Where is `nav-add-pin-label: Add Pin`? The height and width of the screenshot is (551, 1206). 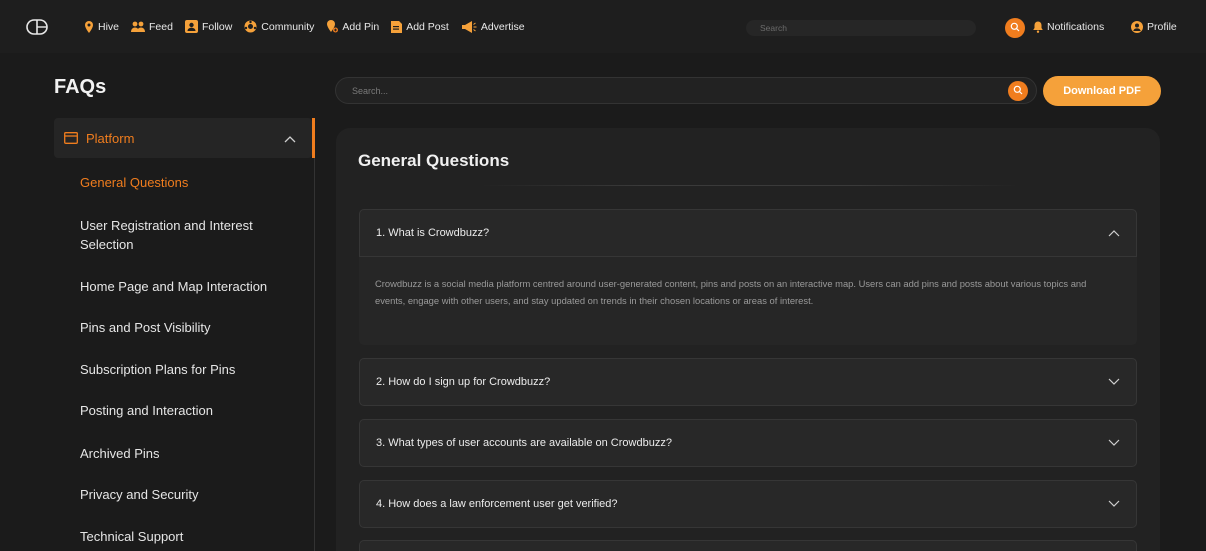 nav-add-pin-label: Add Pin is located at coordinates (361, 26).